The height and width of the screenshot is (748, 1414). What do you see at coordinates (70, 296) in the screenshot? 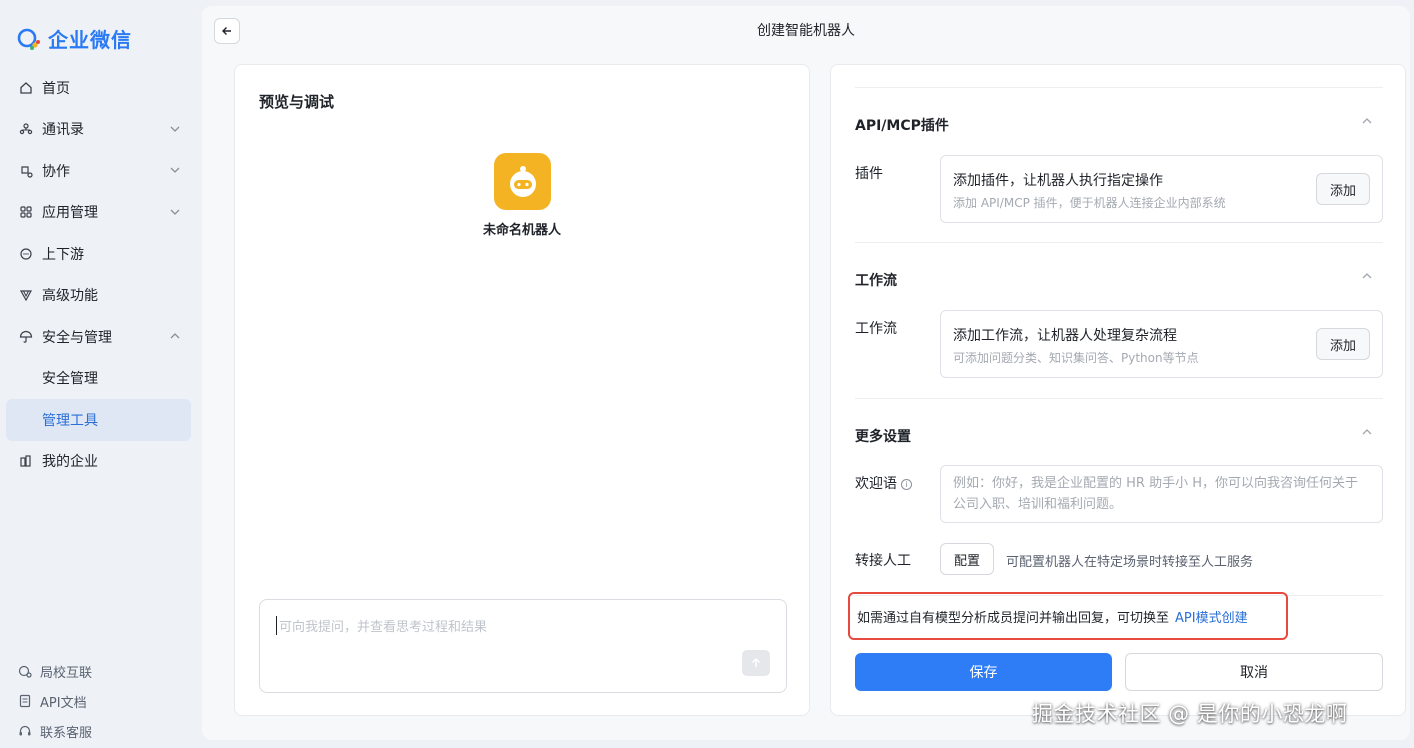
I see `sidebar-item-label: 高级功能` at bounding box center [70, 296].